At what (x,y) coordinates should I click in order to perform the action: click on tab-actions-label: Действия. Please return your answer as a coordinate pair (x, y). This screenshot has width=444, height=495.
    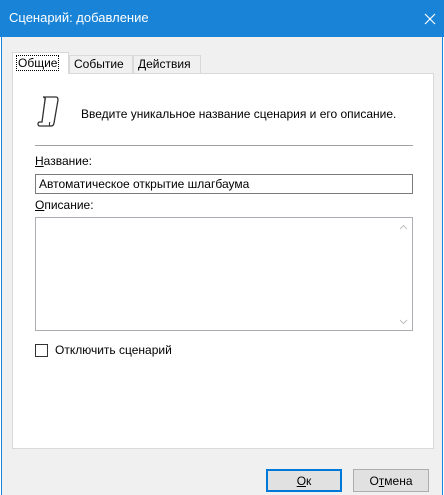
    Looking at the image, I should click on (164, 64).